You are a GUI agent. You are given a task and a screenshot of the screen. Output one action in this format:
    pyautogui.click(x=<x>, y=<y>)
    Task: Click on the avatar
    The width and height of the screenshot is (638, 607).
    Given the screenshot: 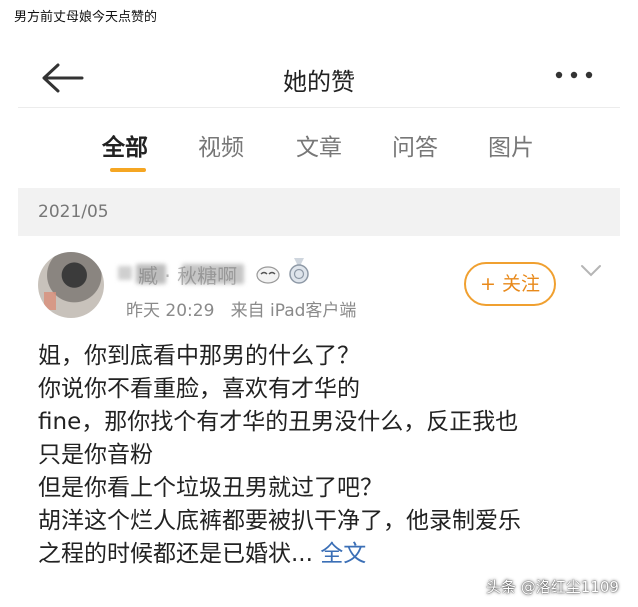 What is the action you would take?
    pyautogui.click(x=71, y=285)
    